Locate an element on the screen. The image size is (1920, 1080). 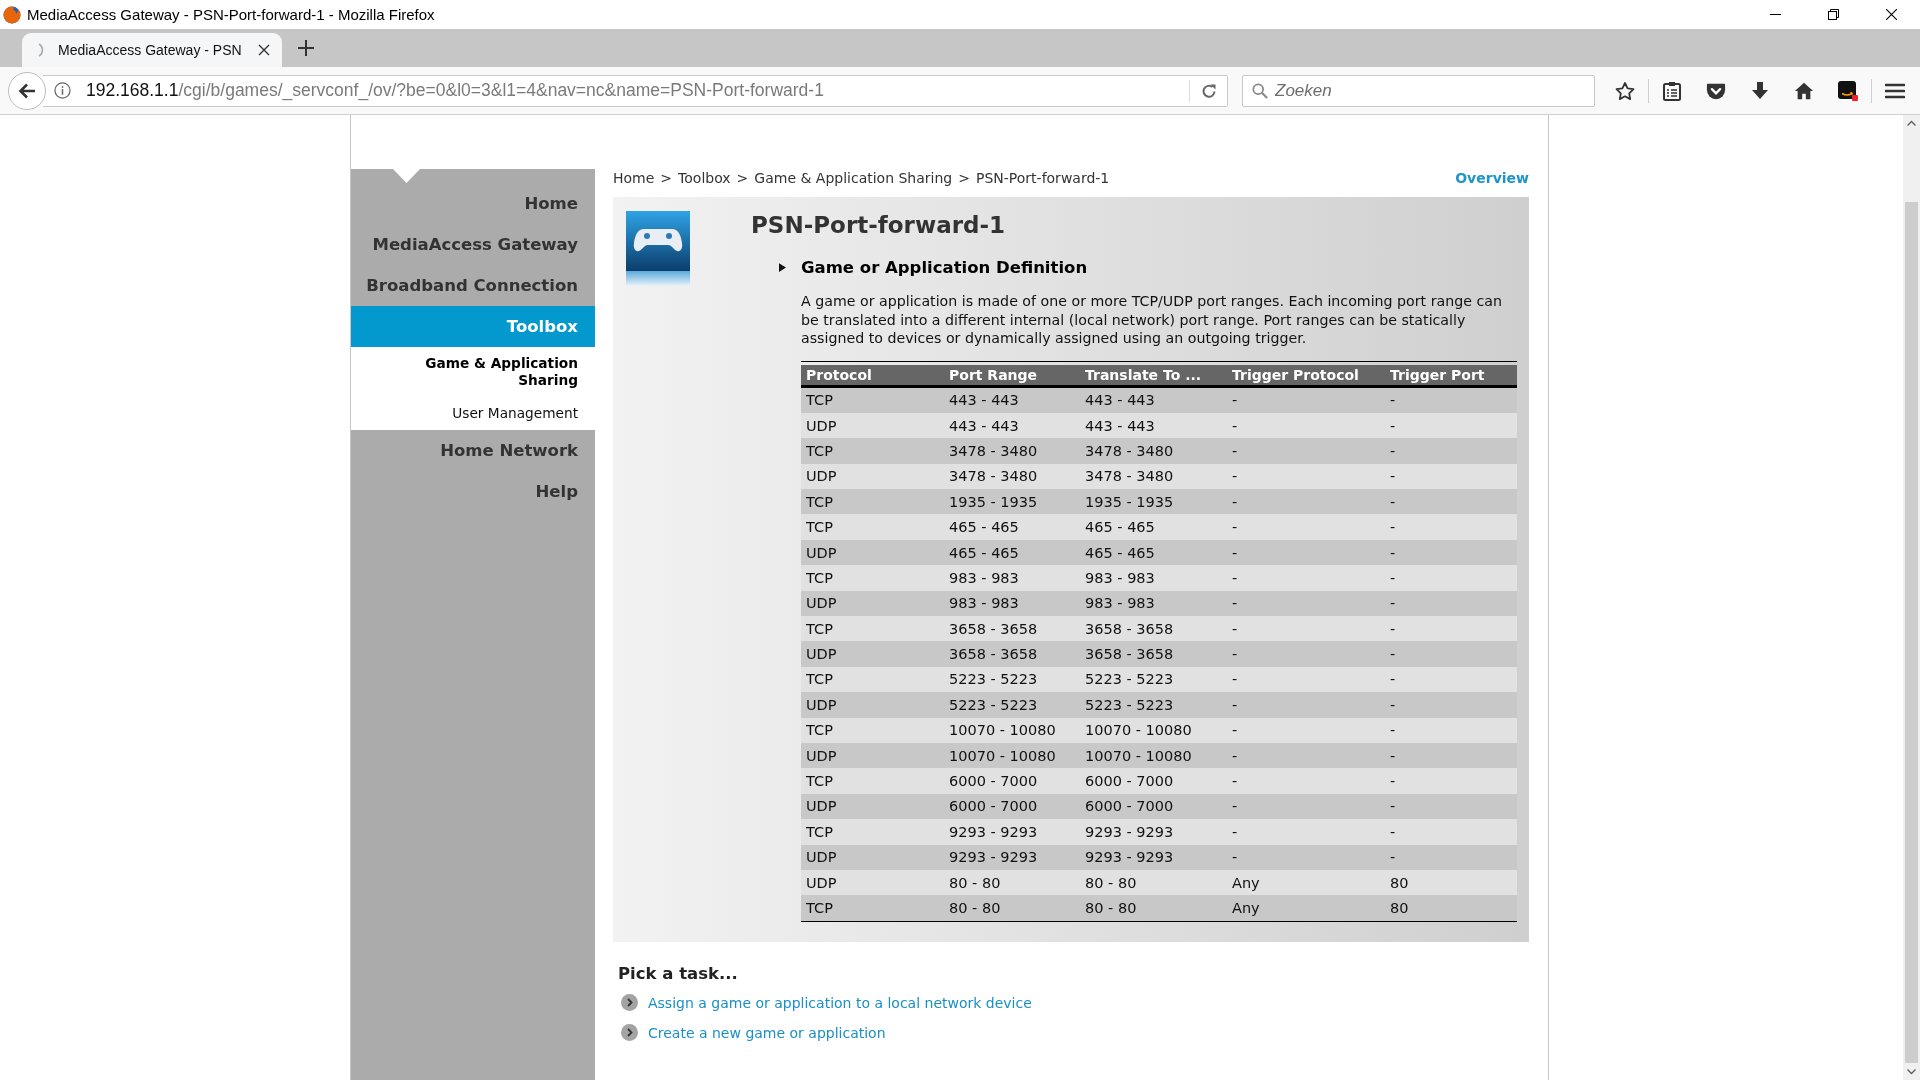
sidebar-item: Help is located at coordinates (473, 491).